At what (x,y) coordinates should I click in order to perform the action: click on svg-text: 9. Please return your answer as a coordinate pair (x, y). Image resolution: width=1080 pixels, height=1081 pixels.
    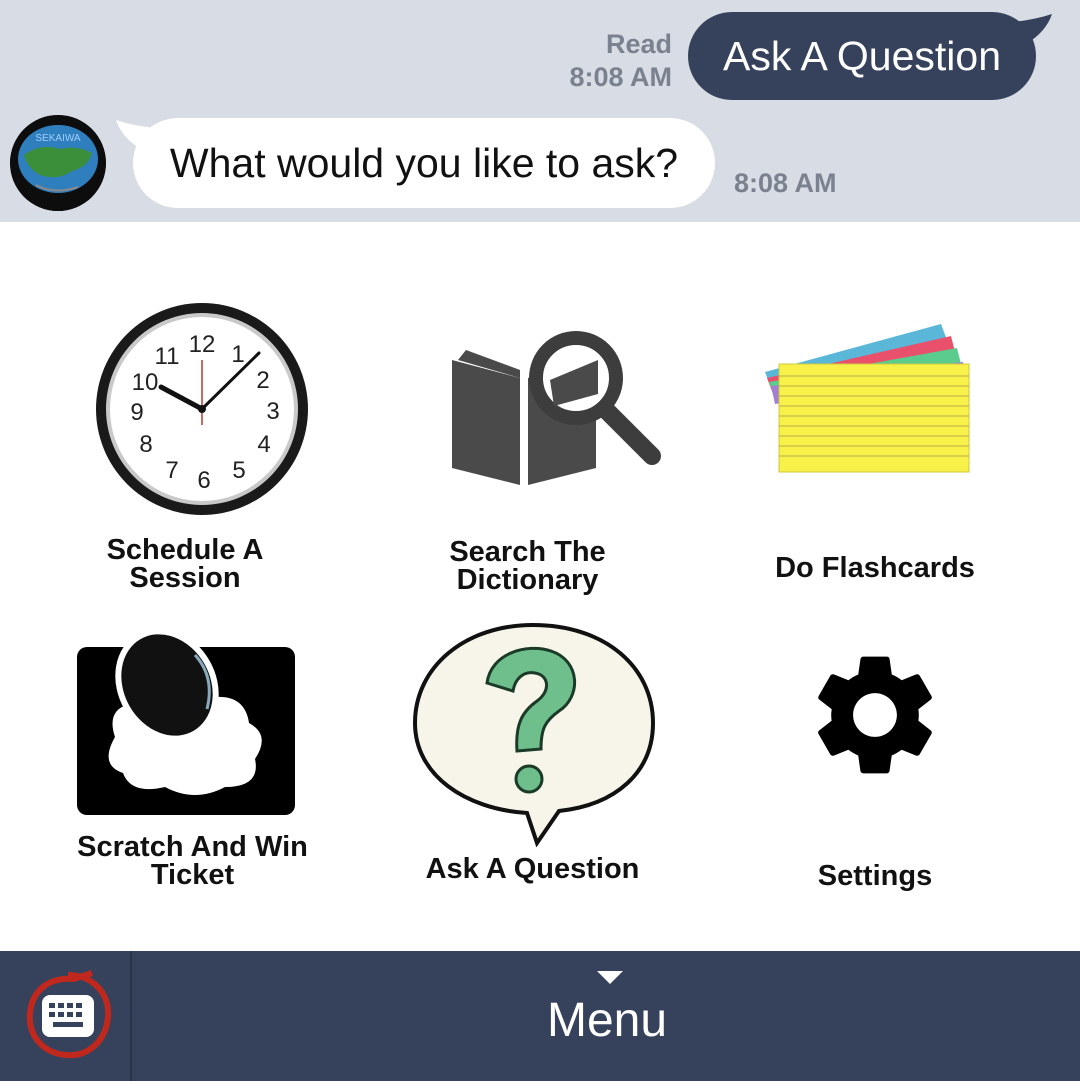
    Looking at the image, I should click on (136, 412).